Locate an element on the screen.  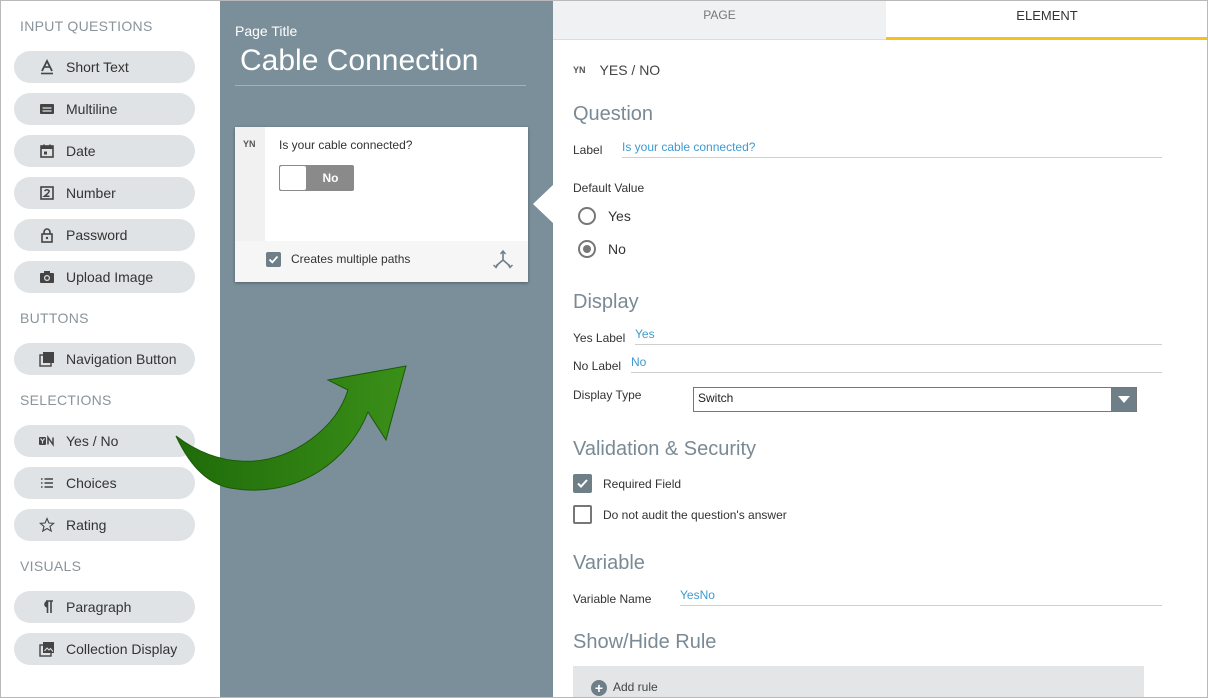
element-type-label: YES / NO is located at coordinates (630, 70).